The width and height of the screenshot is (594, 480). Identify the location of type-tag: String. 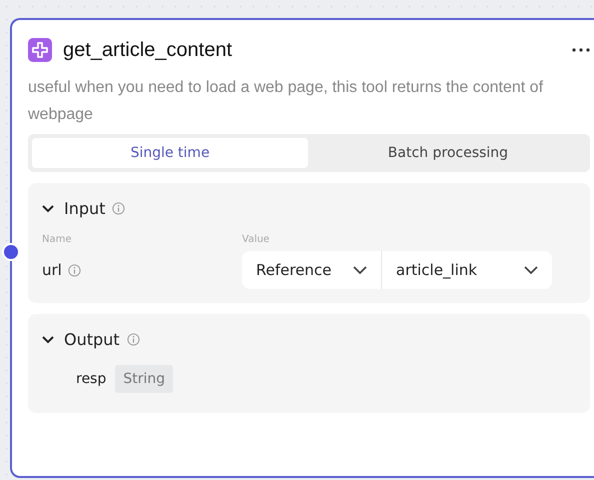
(144, 379).